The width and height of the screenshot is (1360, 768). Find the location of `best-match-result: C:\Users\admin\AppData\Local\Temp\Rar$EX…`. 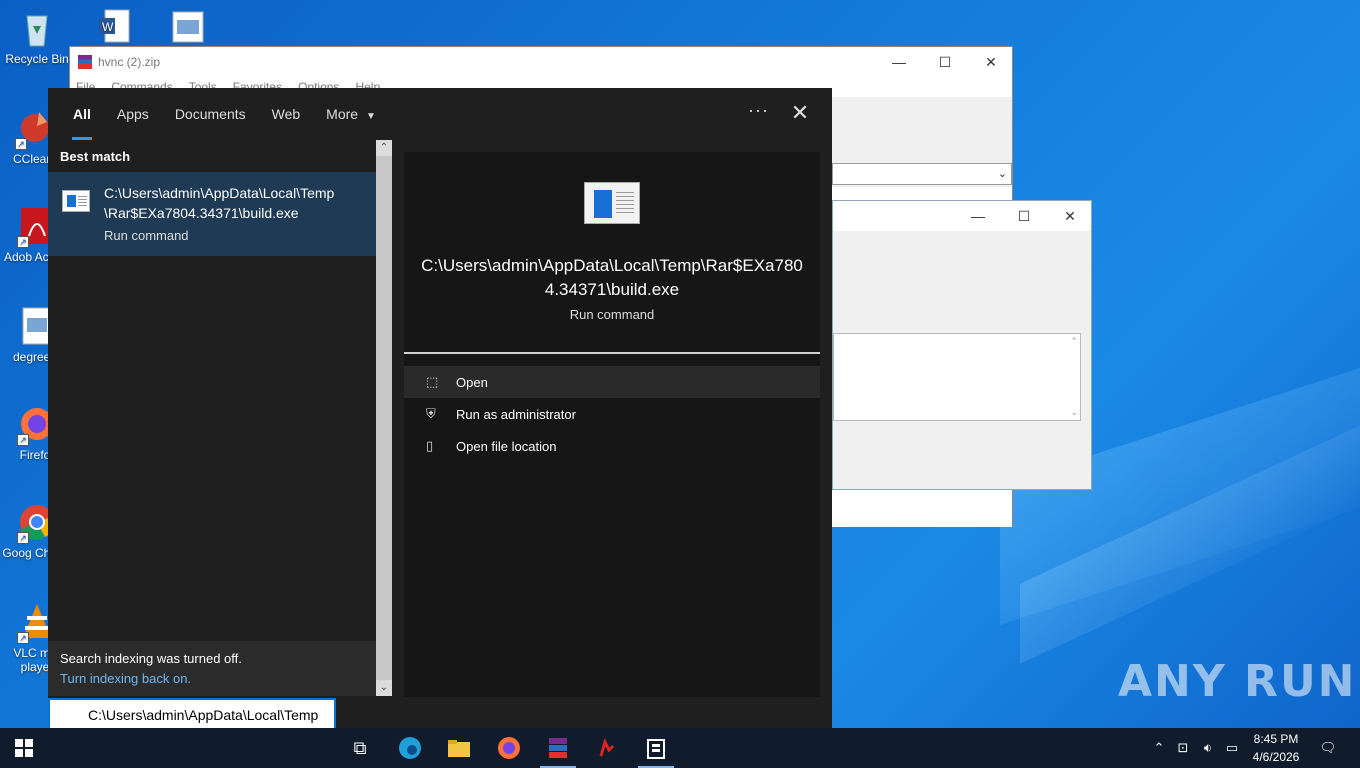

best-match-result: C:\Users\admin\AppData\Local\Temp\Rar$EX… is located at coordinates (212, 214).